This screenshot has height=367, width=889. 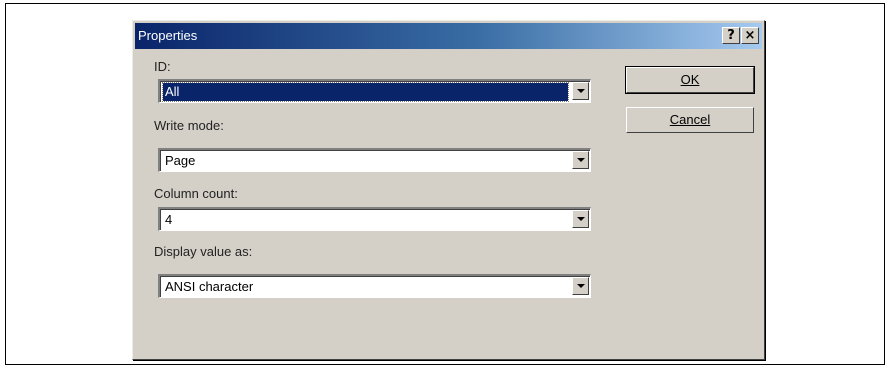 I want to click on column-count-combo-value: 4, so click(x=365, y=220).